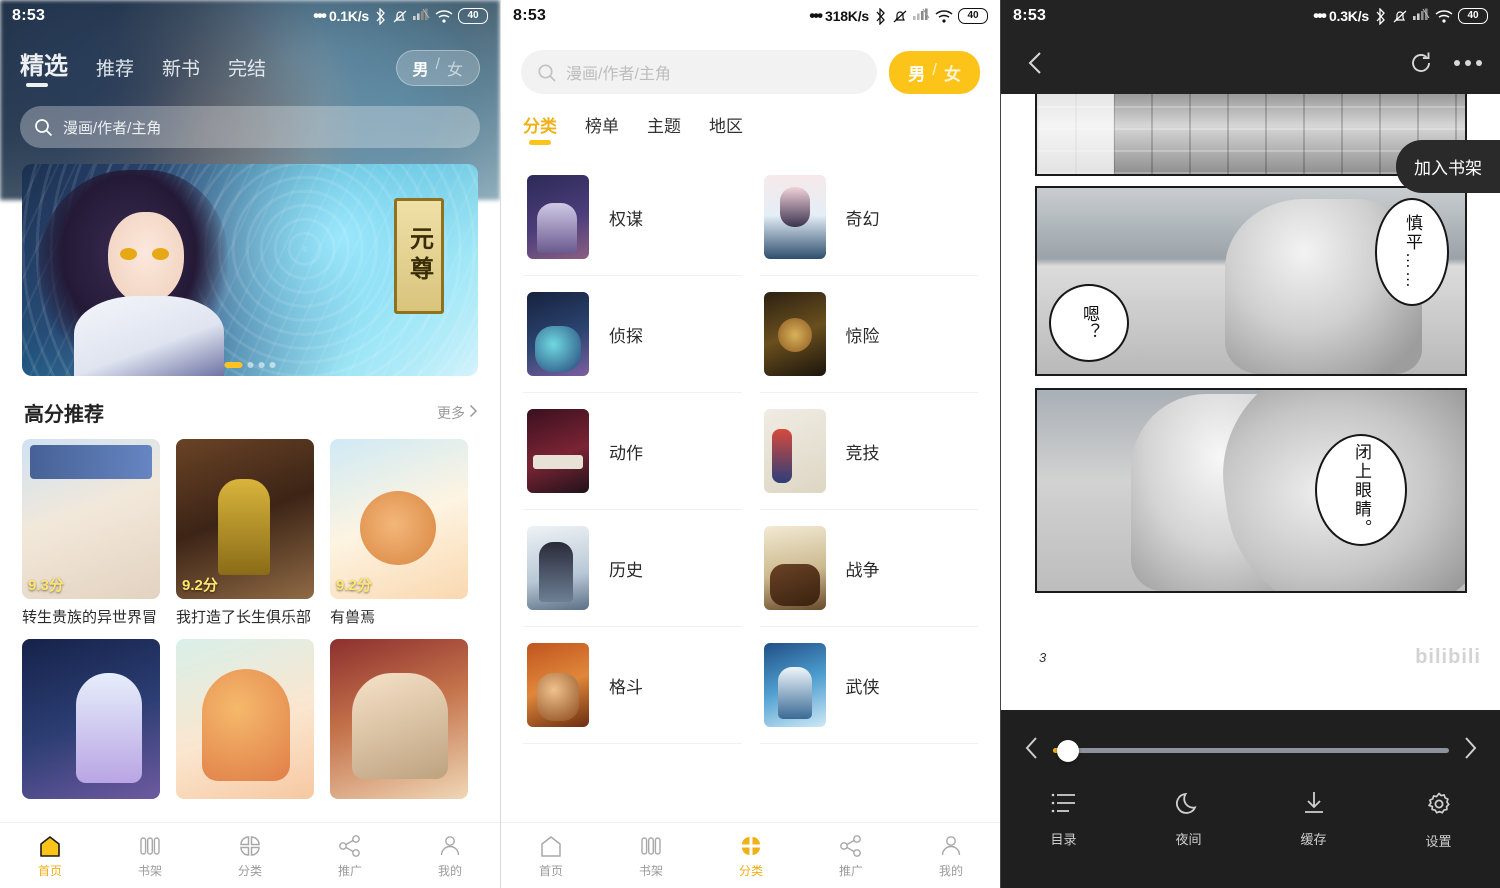 This screenshot has height=888, width=1500. I want to click on status-network-speed: 0.3K/s, so click(1348, 16).